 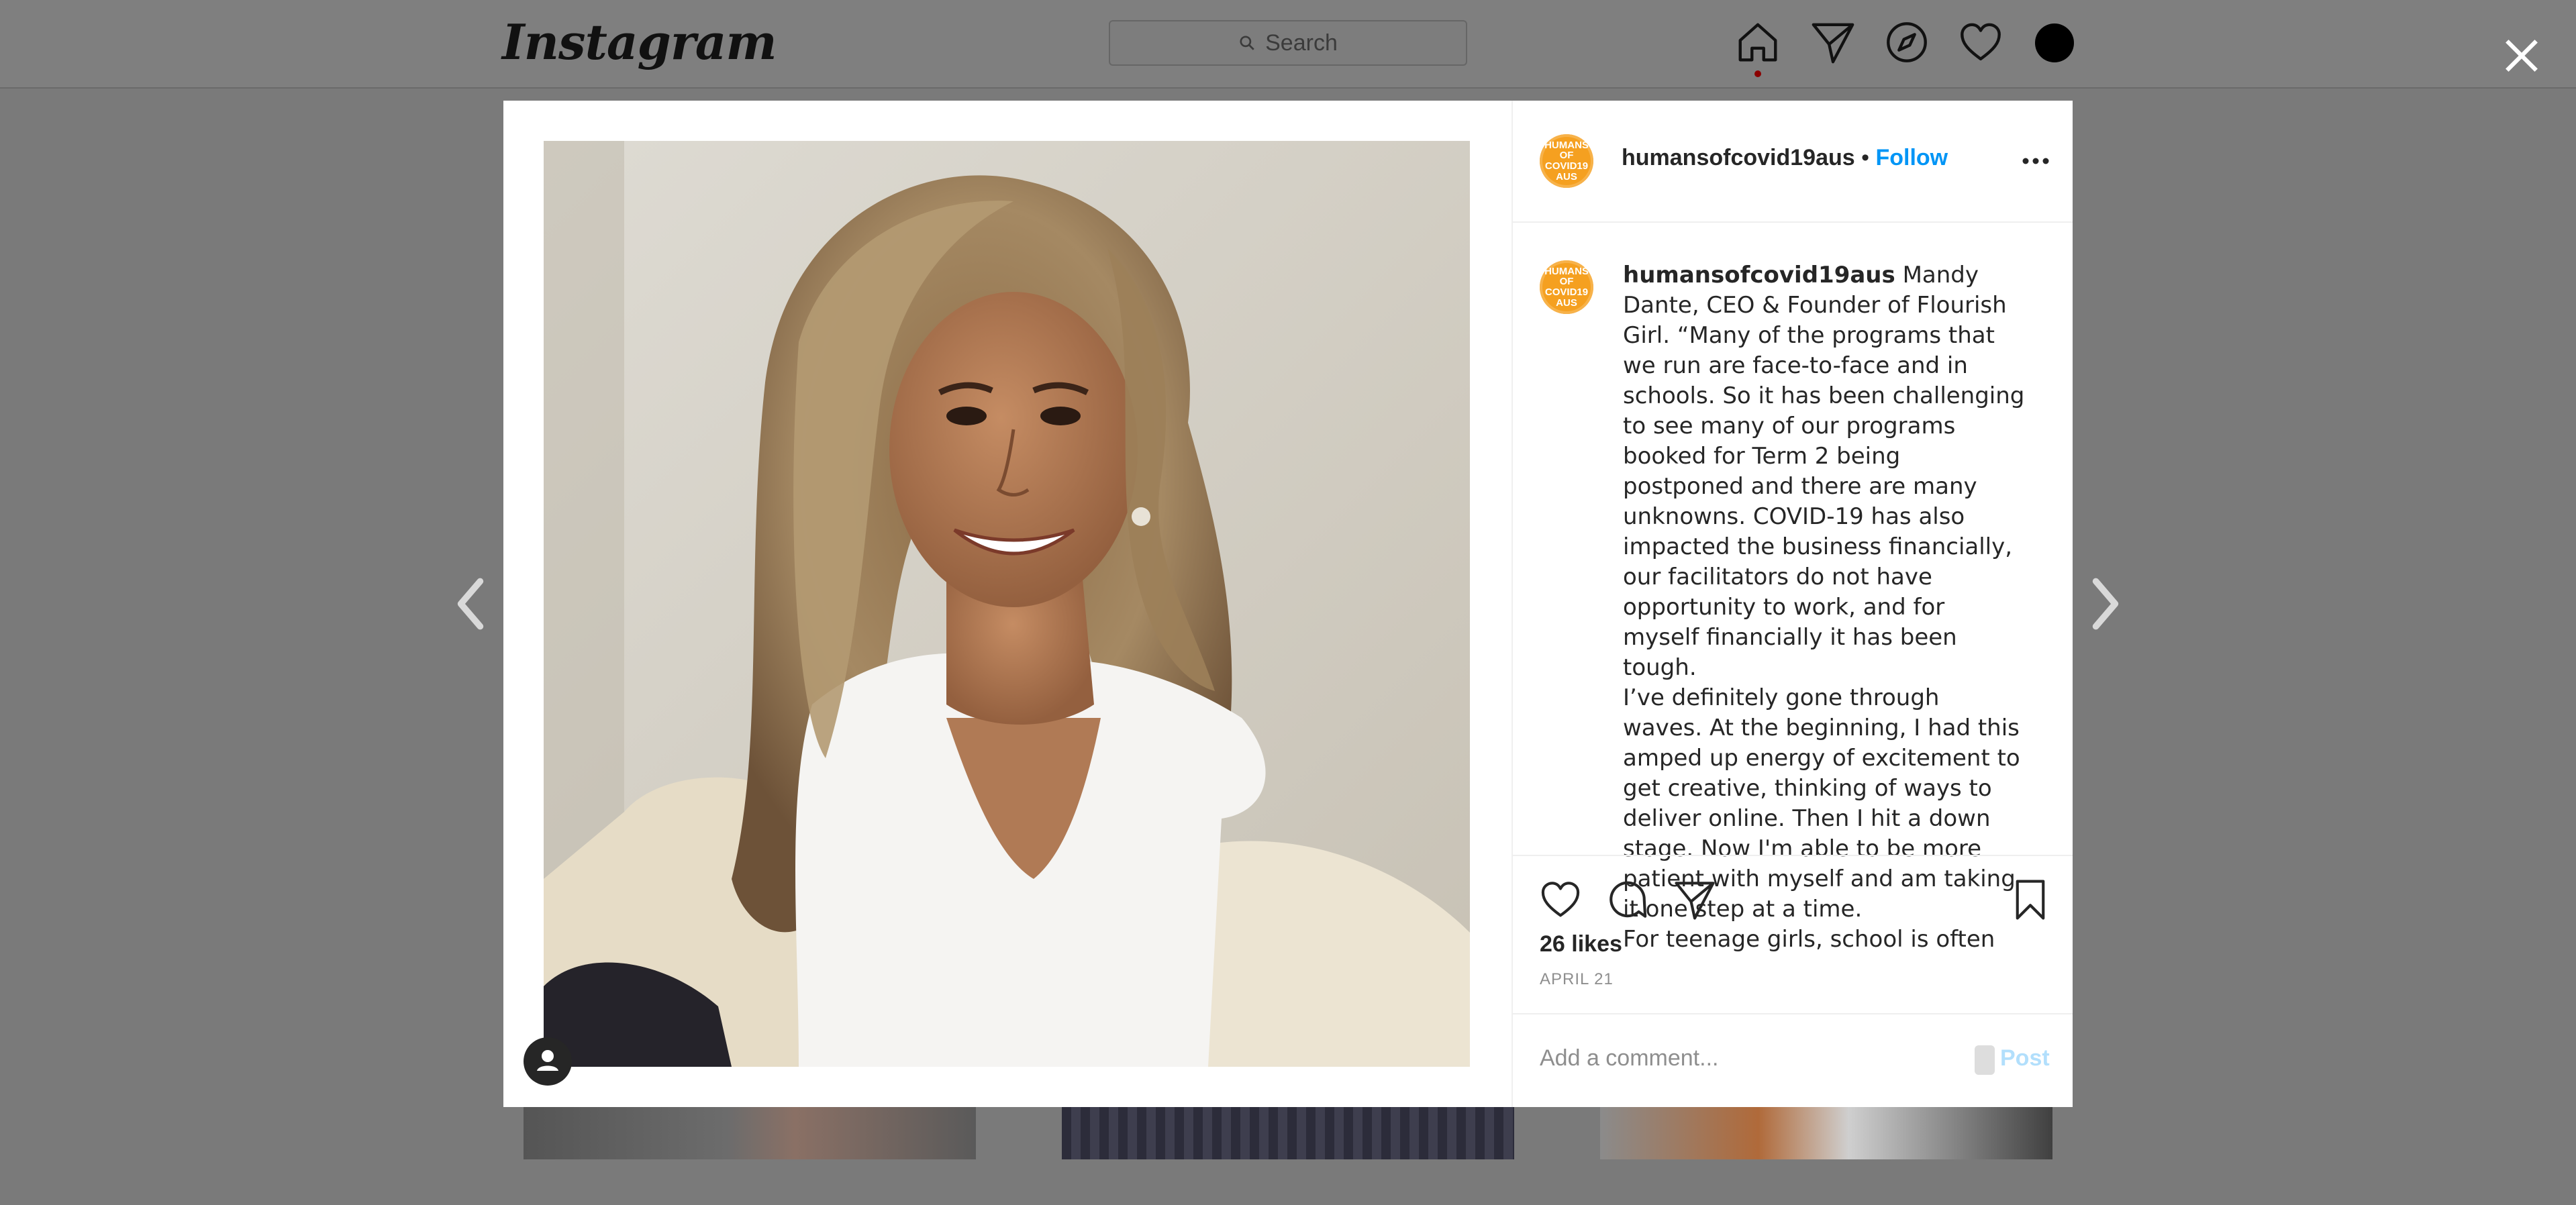 I want to click on activity-heart-icon, so click(x=1980, y=42).